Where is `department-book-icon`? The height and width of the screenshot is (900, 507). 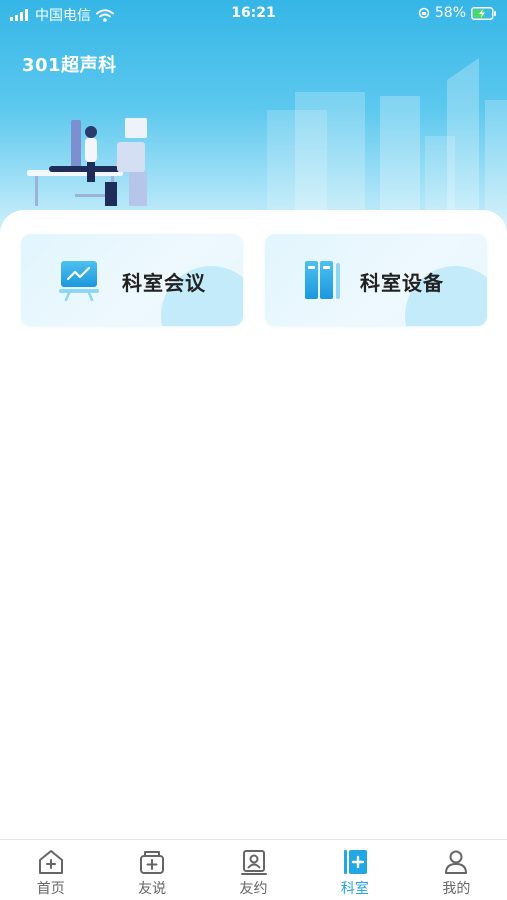
department-book-icon is located at coordinates (355, 862).